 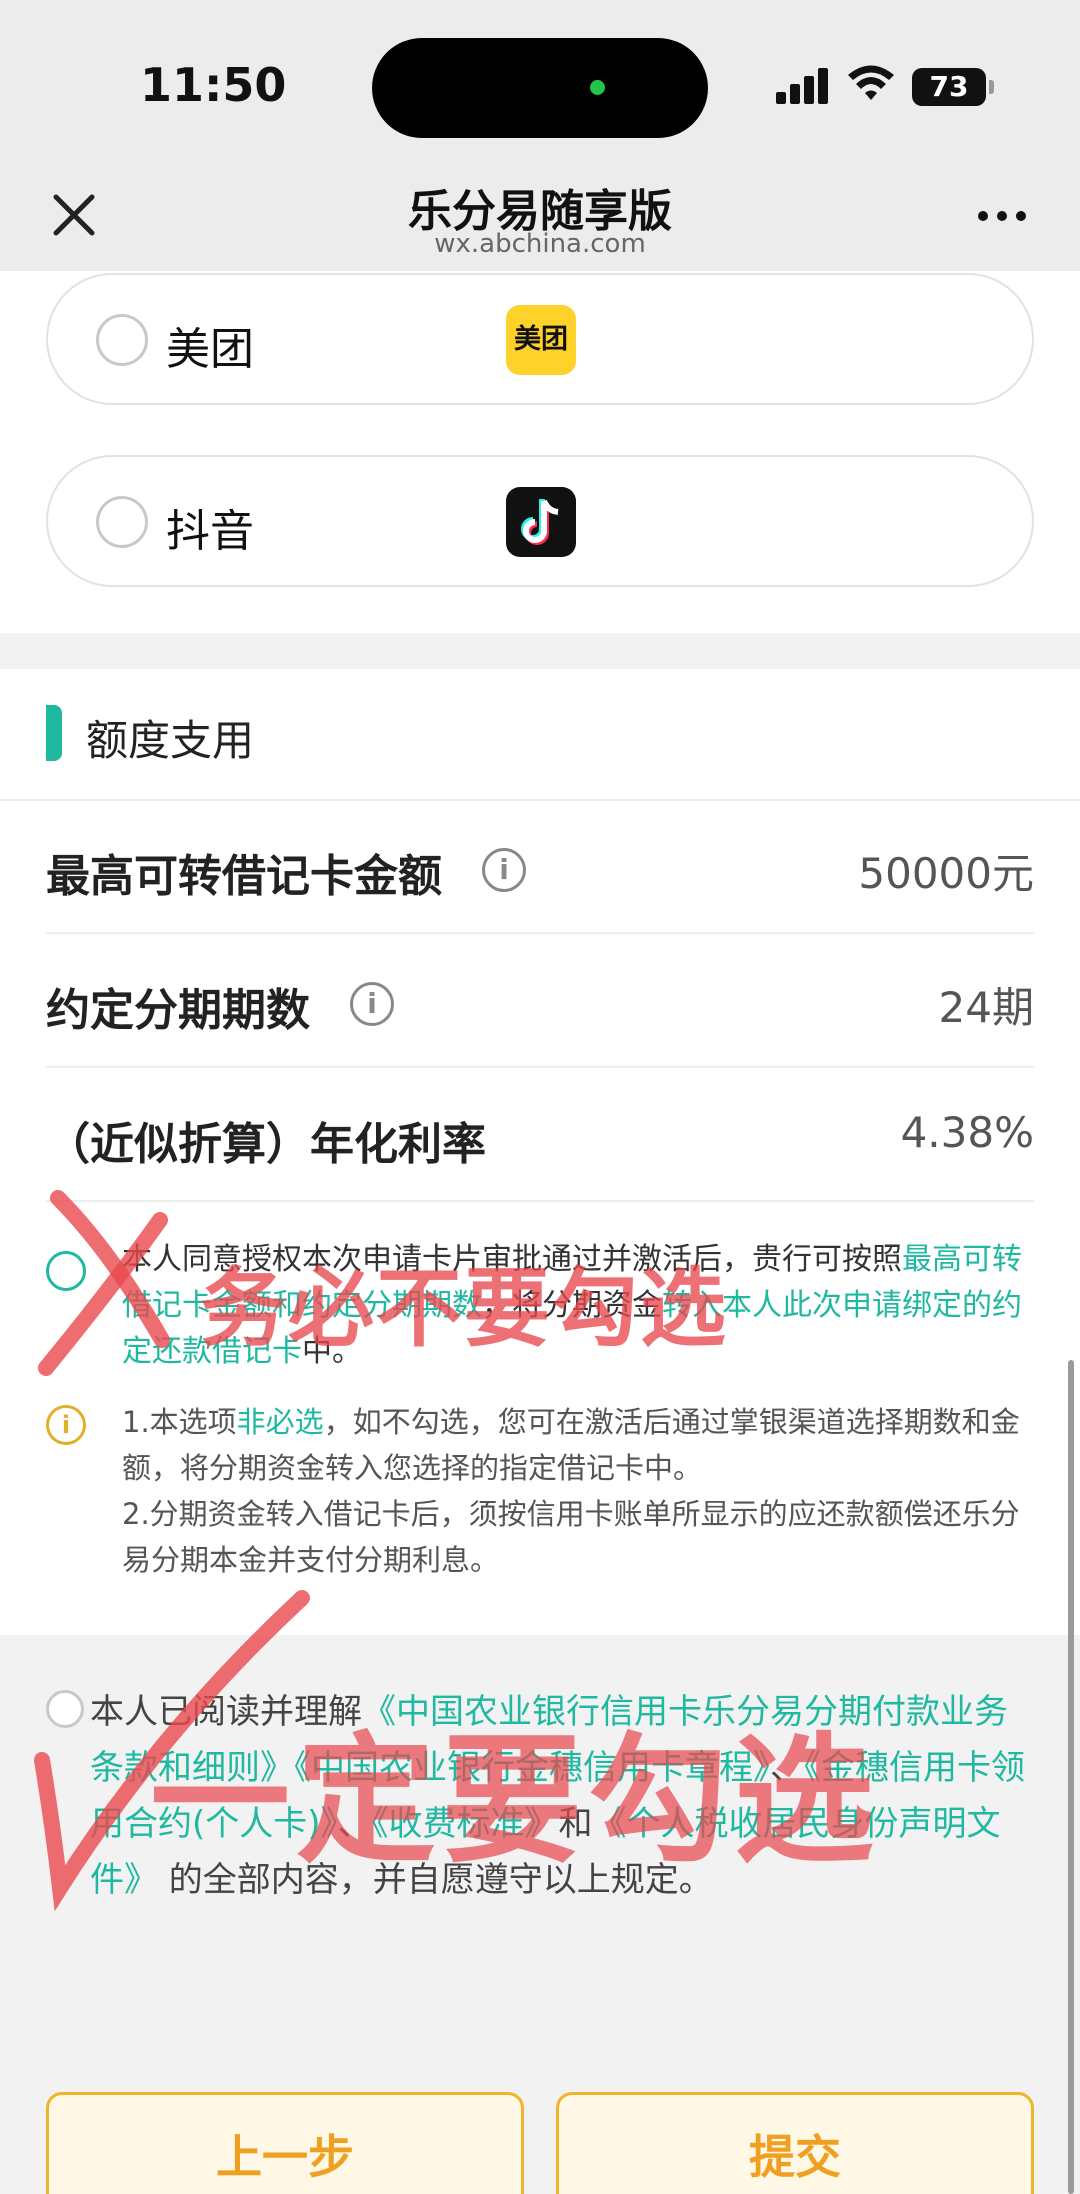 I want to click on wifi-icon, so click(x=871, y=82).